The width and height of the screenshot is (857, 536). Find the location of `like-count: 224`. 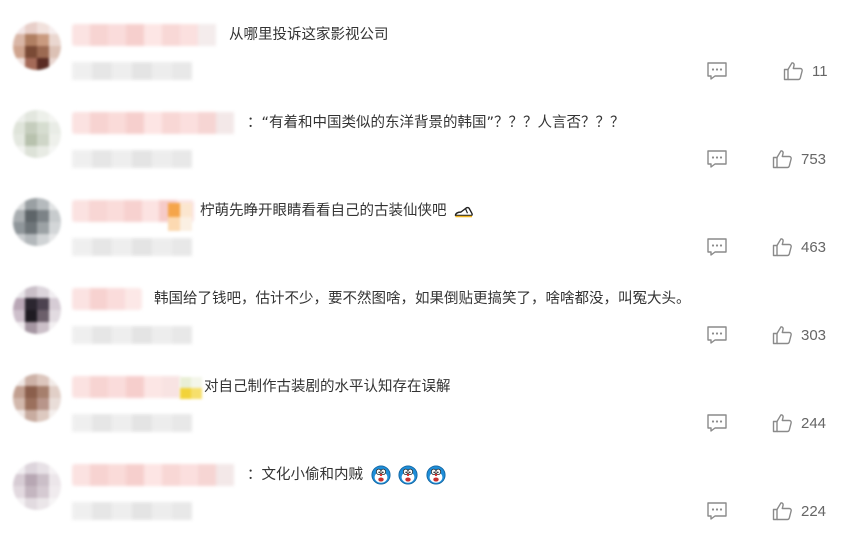

like-count: 224 is located at coordinates (814, 511).